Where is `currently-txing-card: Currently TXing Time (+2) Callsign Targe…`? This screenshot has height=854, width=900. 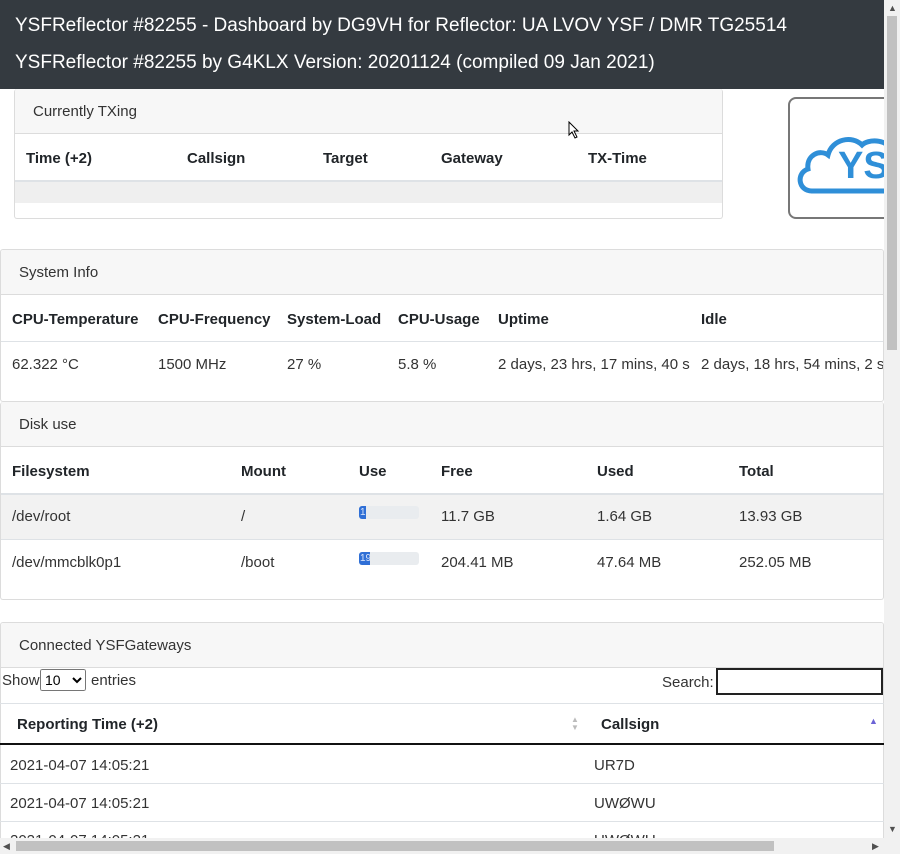 currently-txing-card: Currently TXing Time (+2) Callsign Targe… is located at coordinates (368, 154).